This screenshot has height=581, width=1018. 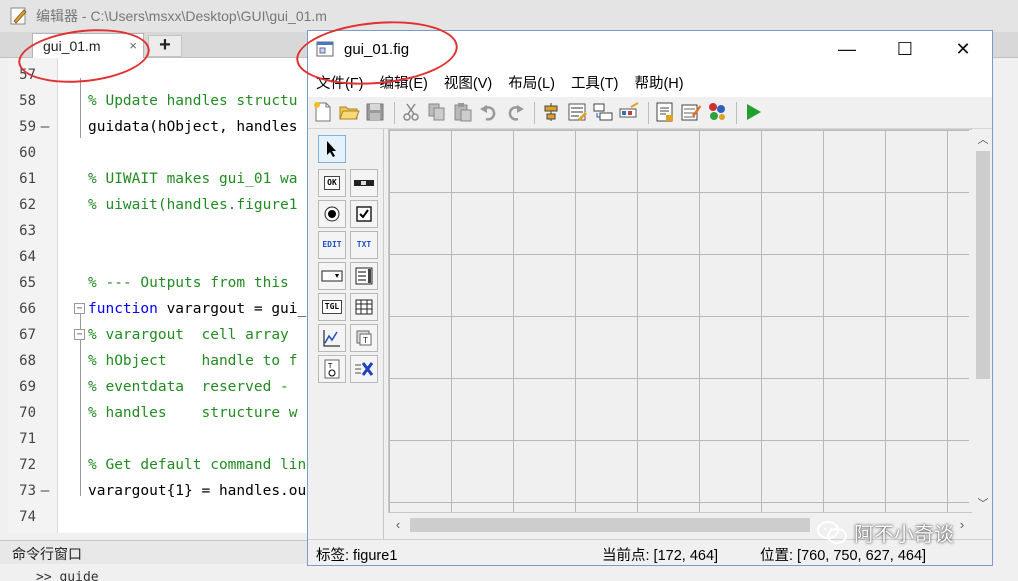 I want to click on object-browser-icon, so click(x=717, y=112).